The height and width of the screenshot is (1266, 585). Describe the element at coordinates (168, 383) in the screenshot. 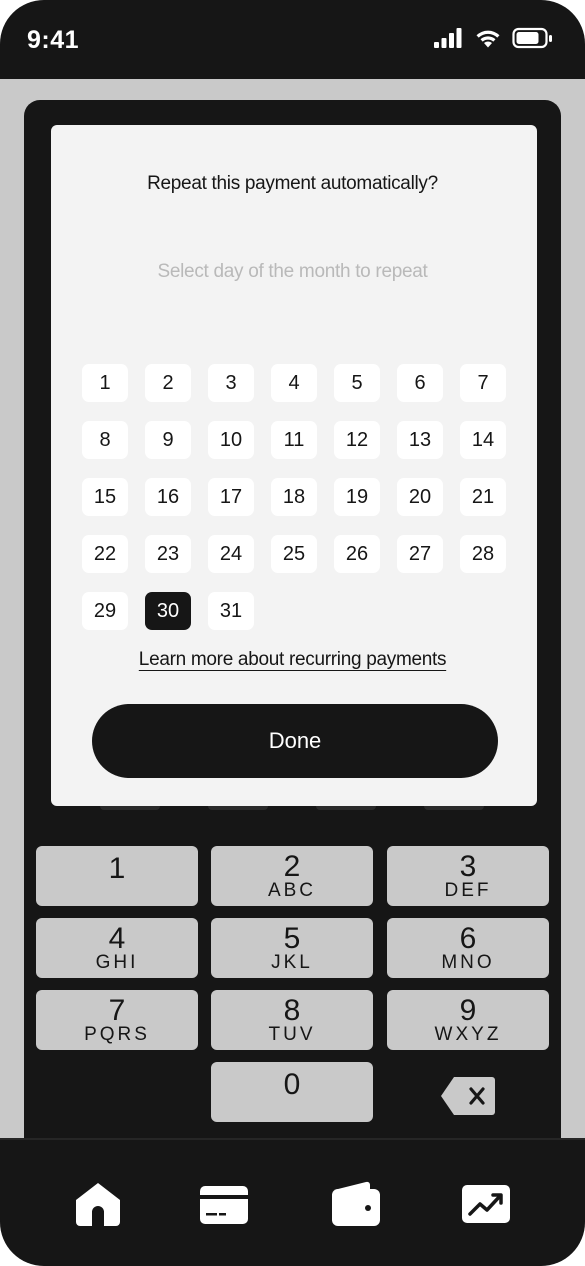

I see `day-option-2: 2` at that location.